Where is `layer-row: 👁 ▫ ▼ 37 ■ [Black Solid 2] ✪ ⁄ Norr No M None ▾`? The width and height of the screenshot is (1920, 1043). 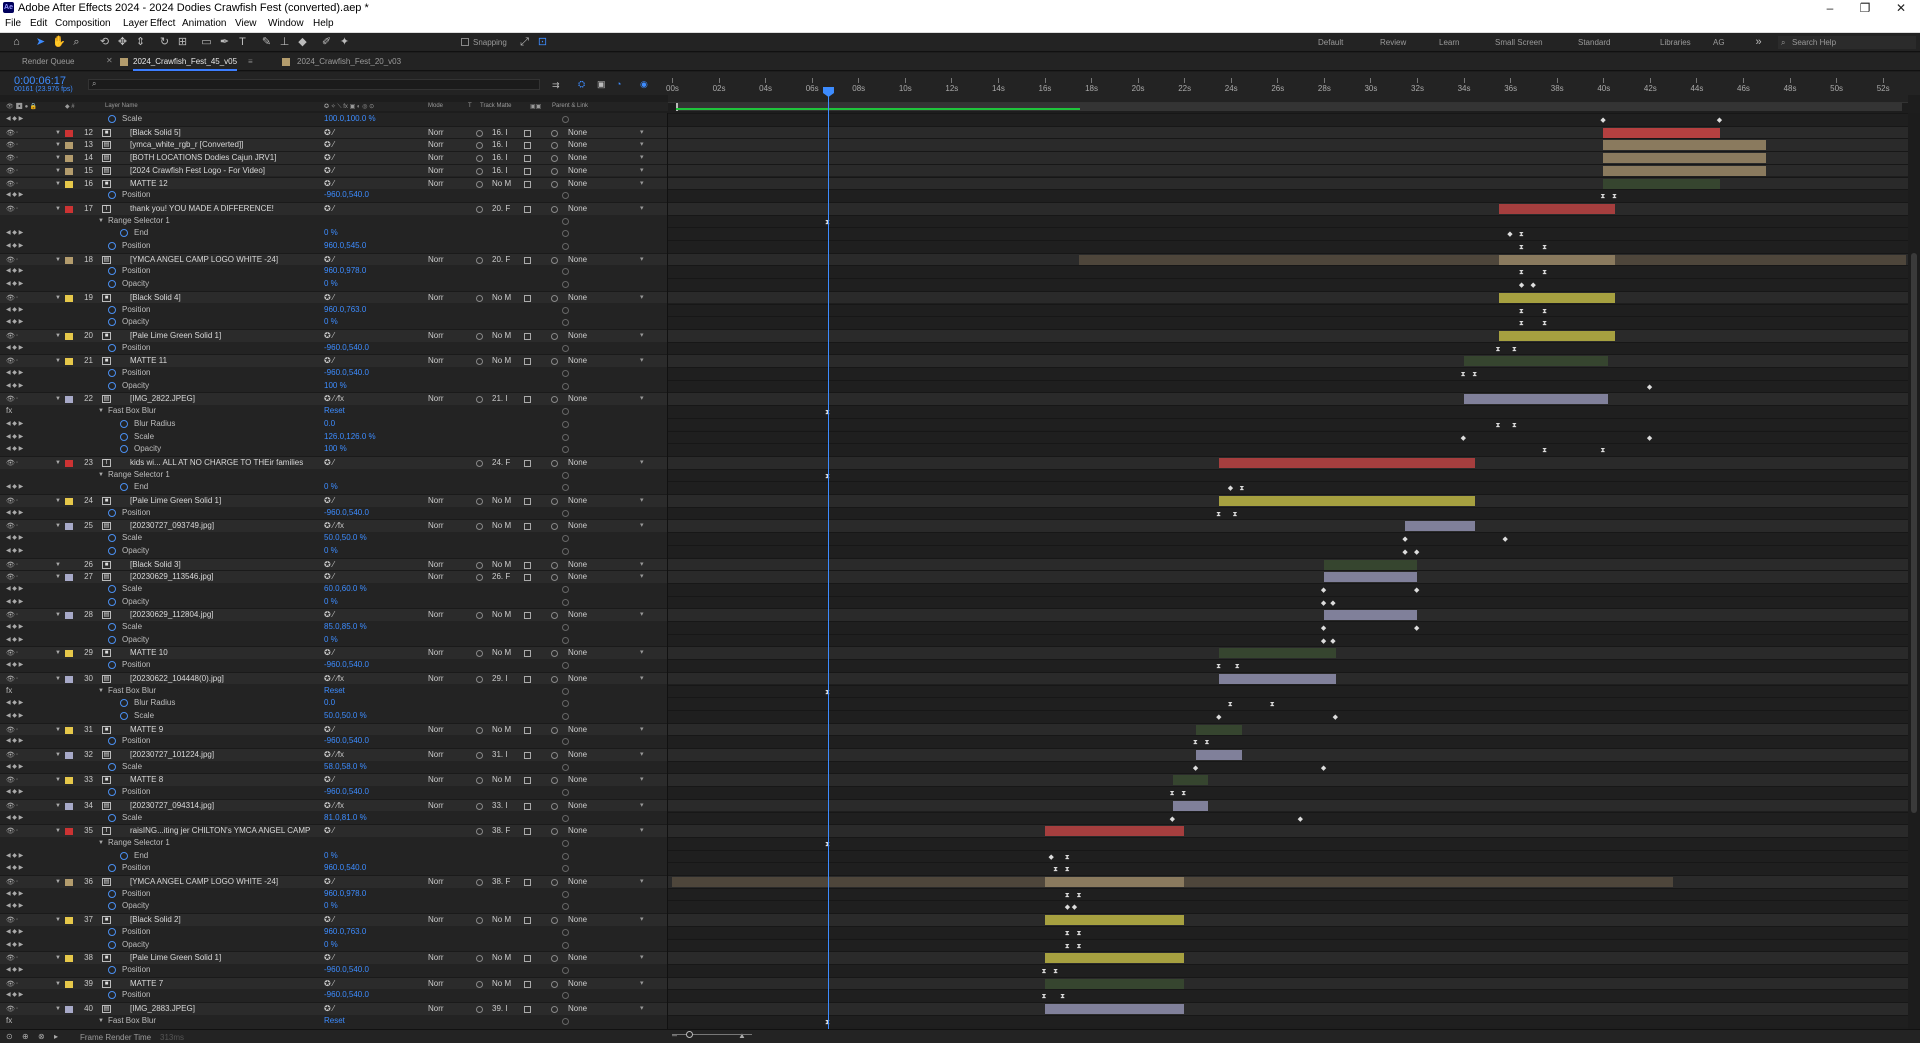 layer-row: 👁 ▫ ▼ 37 ■ [Black Solid 2] ✪ ⁄ Norr No M None ▾ is located at coordinates (333, 919).